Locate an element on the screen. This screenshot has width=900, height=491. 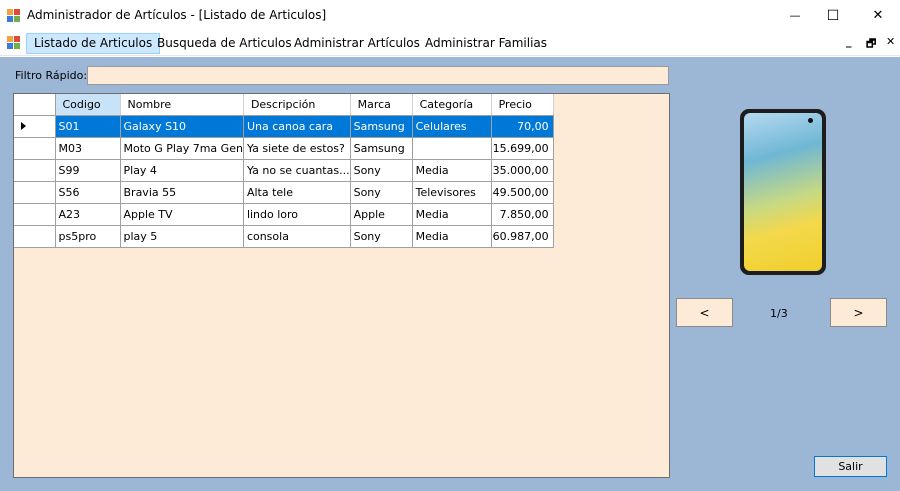
cell-precio: 70,00 is located at coordinates (522, 126).